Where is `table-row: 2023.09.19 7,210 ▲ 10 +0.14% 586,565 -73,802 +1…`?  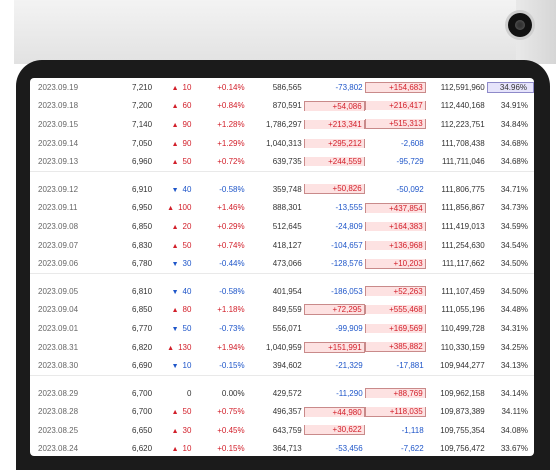
table-row: 2023.09.19 7,210 ▲ 10 +0.14% 586,565 -73,802 +1… is located at coordinates (282, 87).